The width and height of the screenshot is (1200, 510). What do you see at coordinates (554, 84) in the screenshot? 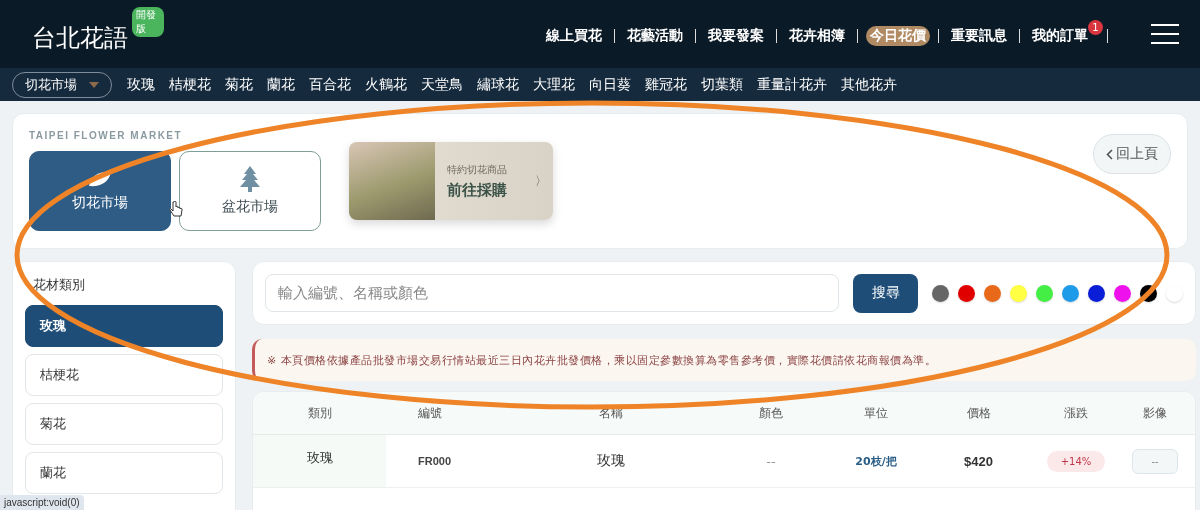
I see `category-link: 大理花` at bounding box center [554, 84].